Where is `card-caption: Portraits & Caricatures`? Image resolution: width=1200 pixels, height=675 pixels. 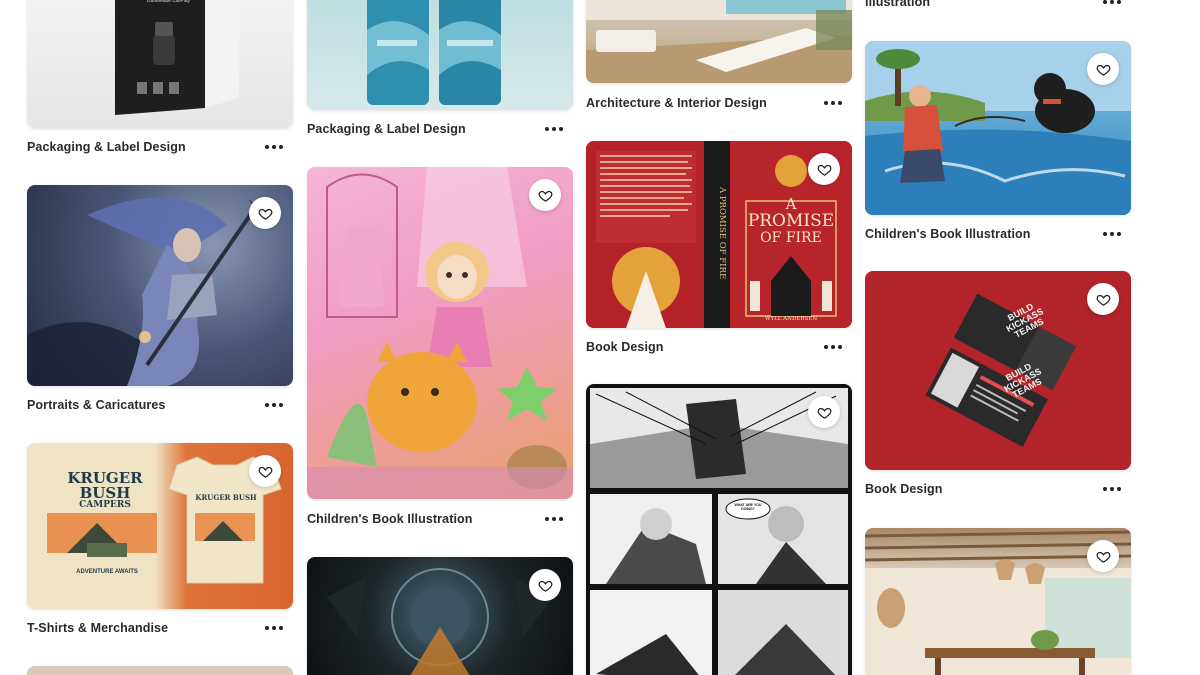
card-caption: Portraits & Caricatures is located at coordinates (160, 405).